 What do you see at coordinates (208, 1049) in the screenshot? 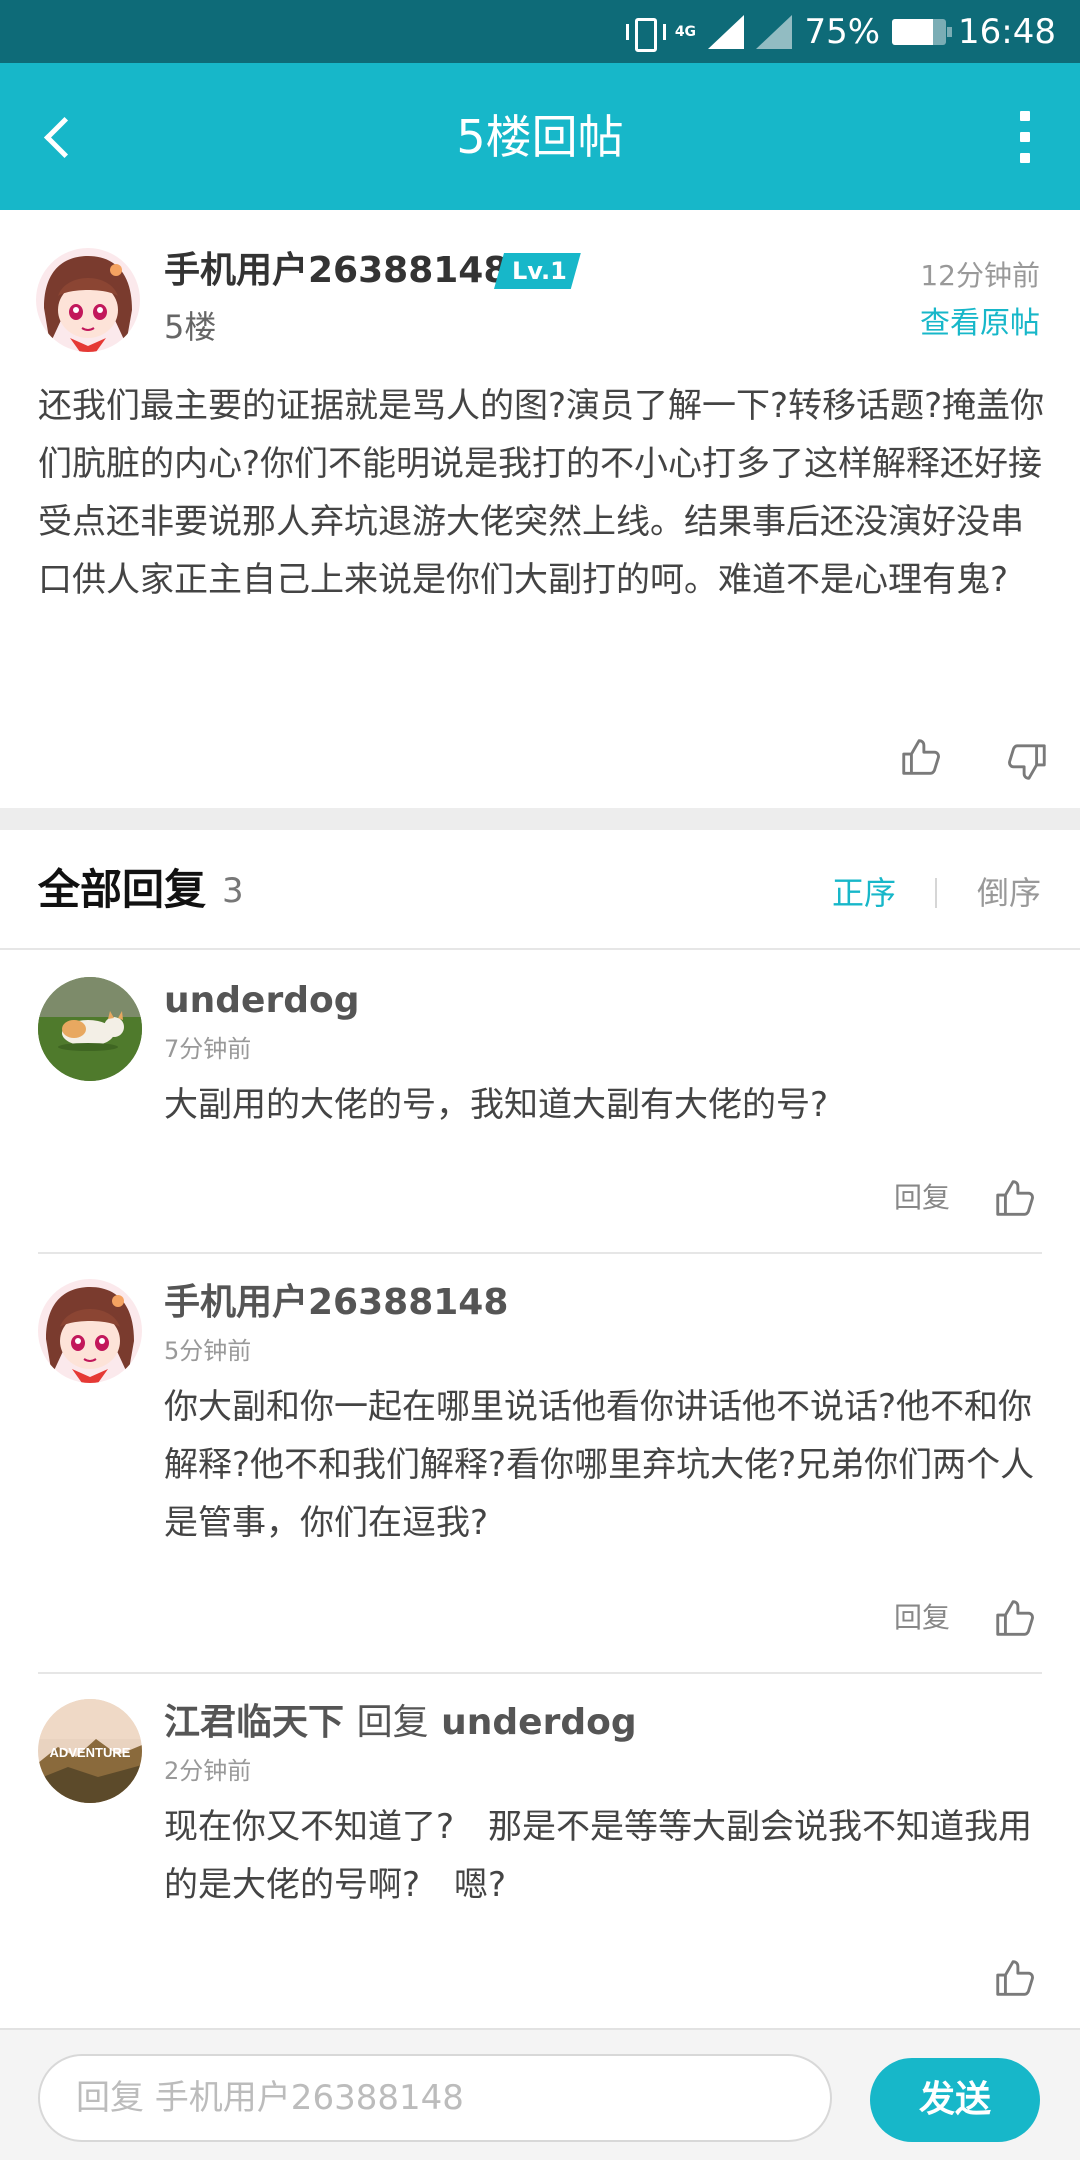
I see `reply-time: 7分钟前` at bounding box center [208, 1049].